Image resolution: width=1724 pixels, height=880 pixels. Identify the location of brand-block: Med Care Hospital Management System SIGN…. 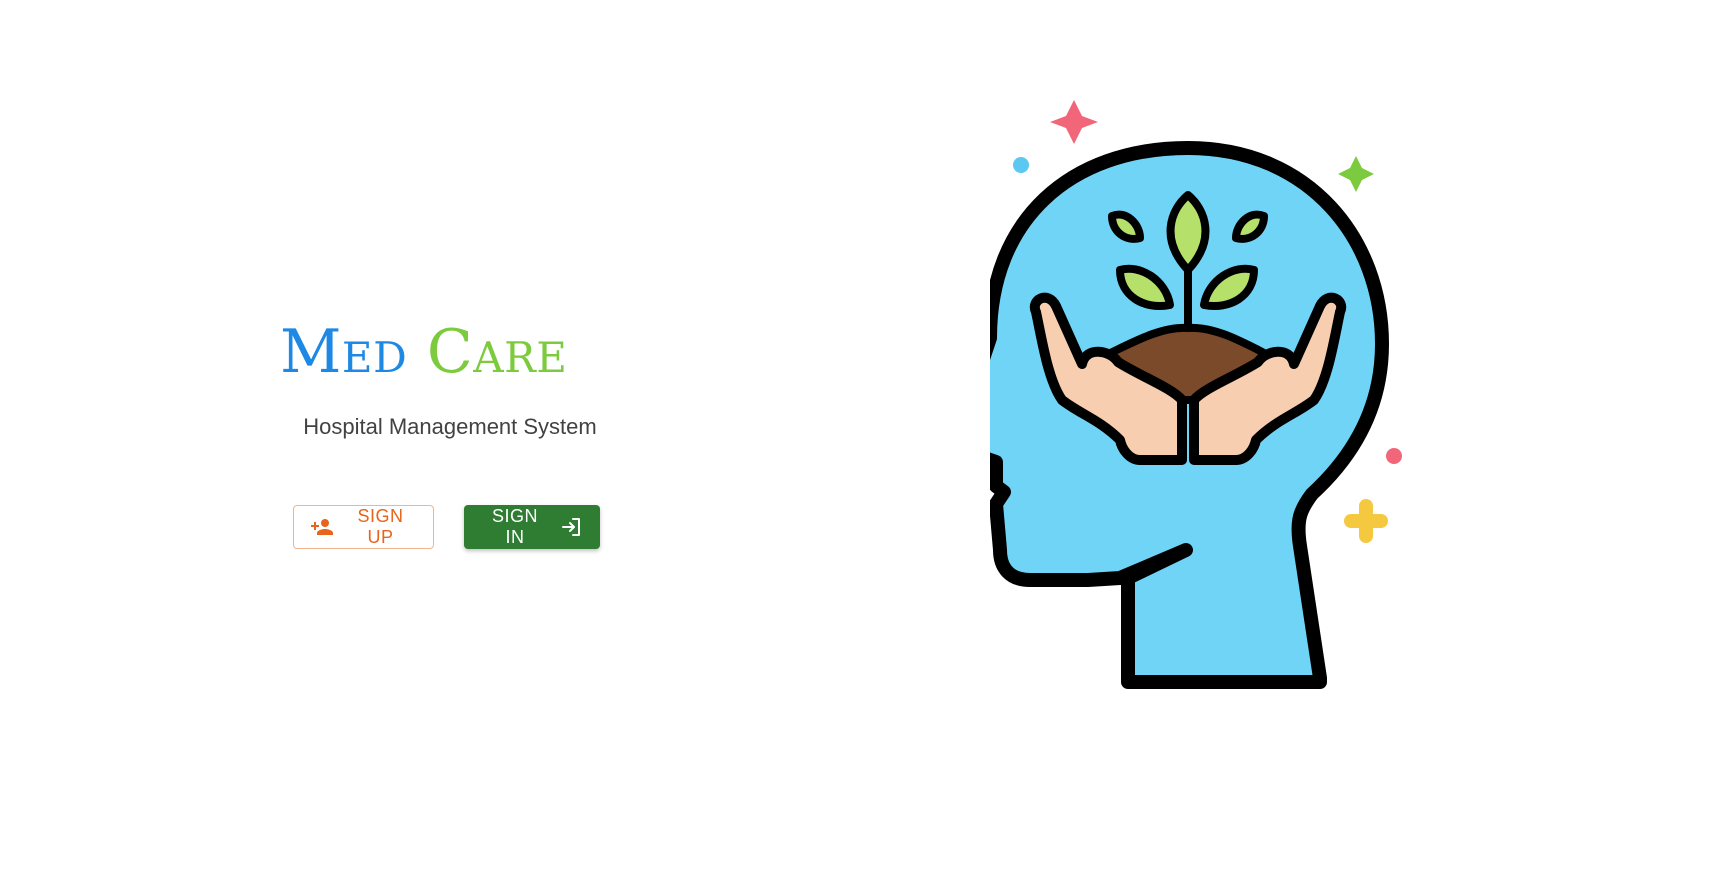
(450, 450).